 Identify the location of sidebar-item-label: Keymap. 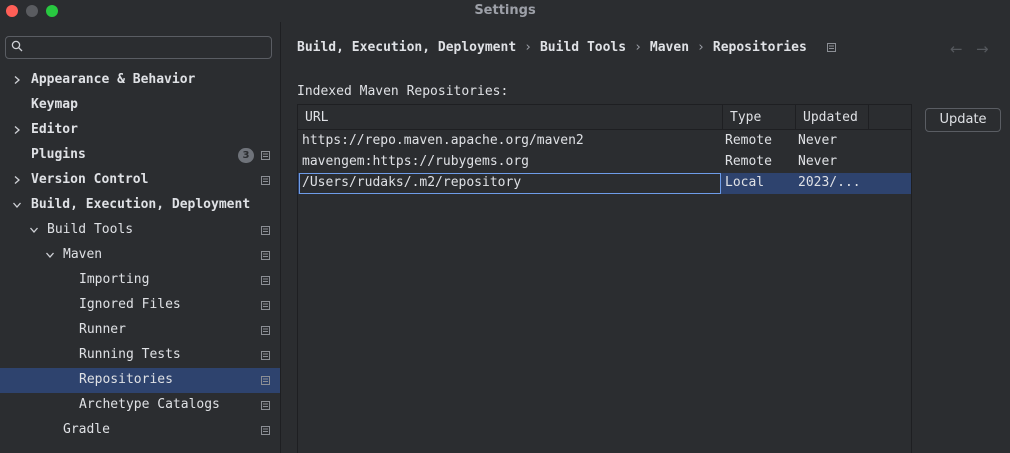
(54, 104).